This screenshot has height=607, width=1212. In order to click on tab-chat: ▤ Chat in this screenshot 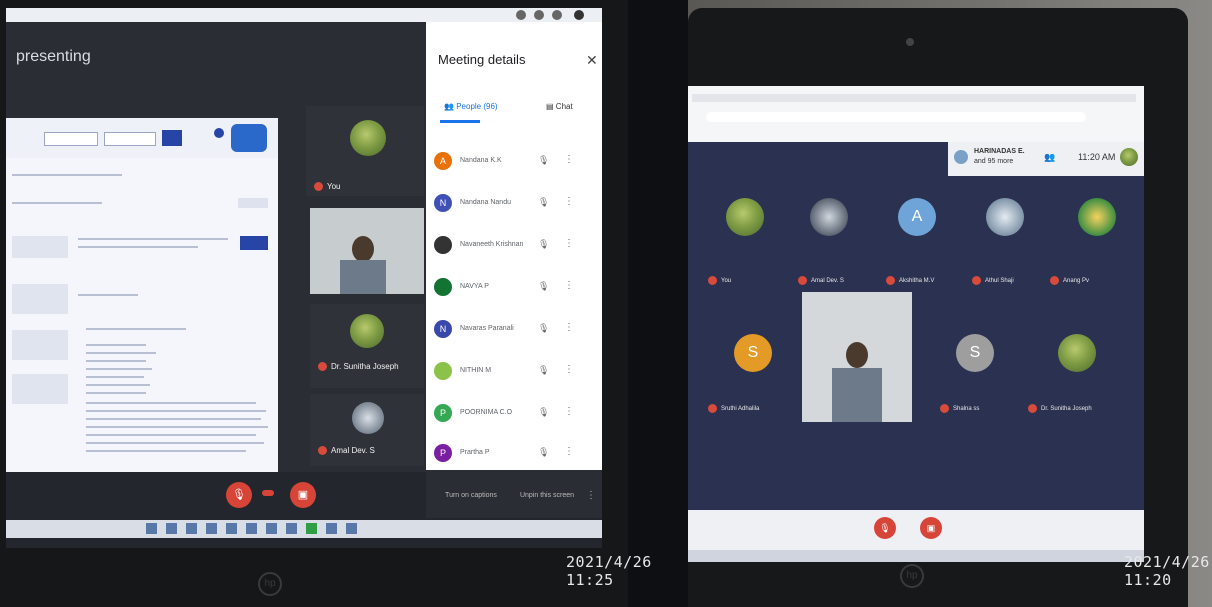, I will do `click(559, 106)`.